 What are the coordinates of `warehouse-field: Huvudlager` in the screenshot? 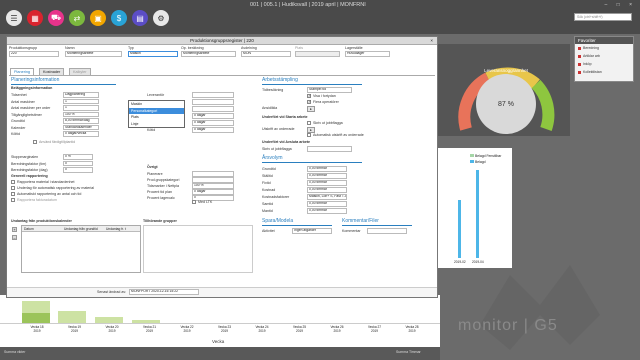 It's located at (367, 54).